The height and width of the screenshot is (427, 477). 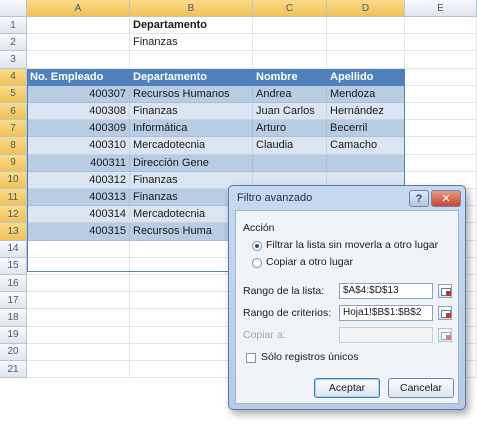 What do you see at coordinates (441, 8) in the screenshot?
I see `column-header: E` at bounding box center [441, 8].